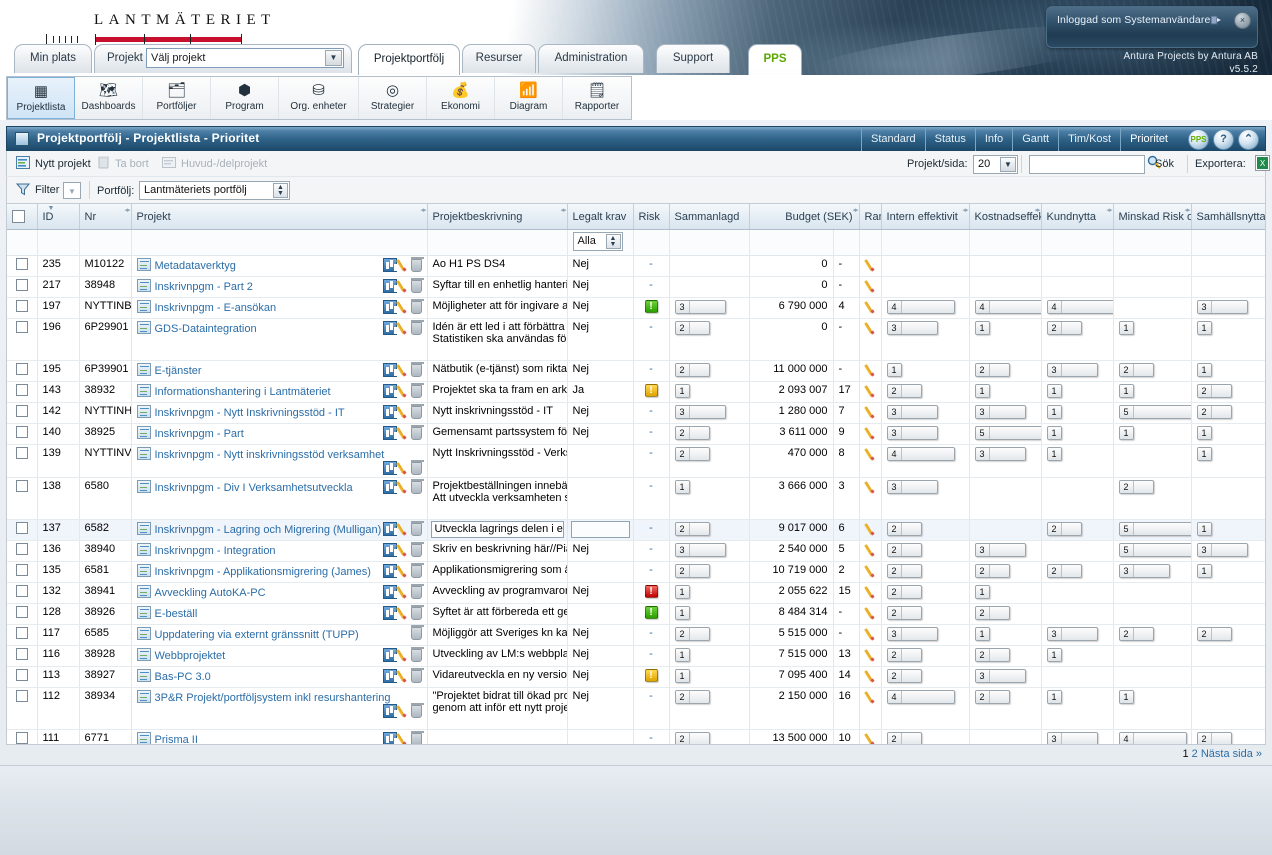 This screenshot has height=855, width=1272. What do you see at coordinates (651, 217) in the screenshot?
I see `col-header-risk: Risk` at bounding box center [651, 217].